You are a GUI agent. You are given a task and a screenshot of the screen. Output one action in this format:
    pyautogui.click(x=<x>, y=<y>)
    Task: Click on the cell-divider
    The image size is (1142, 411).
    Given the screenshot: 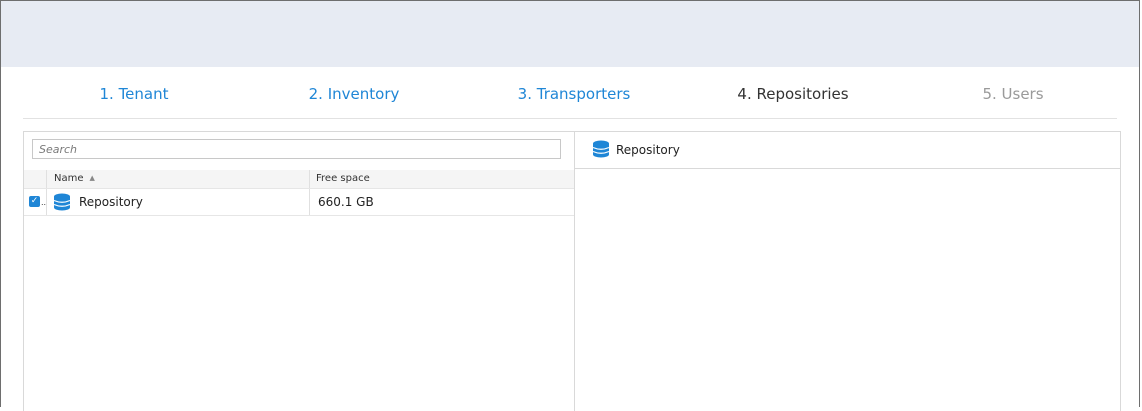 What is the action you would take?
    pyautogui.click(x=309, y=202)
    